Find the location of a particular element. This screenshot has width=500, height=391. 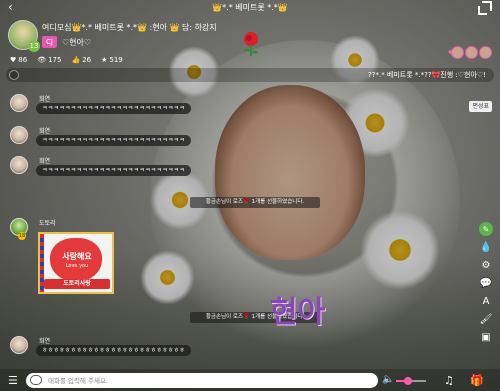

room-stats: ♥ 86 👁 175 👍 26 ★ 519 is located at coordinates (66, 60).